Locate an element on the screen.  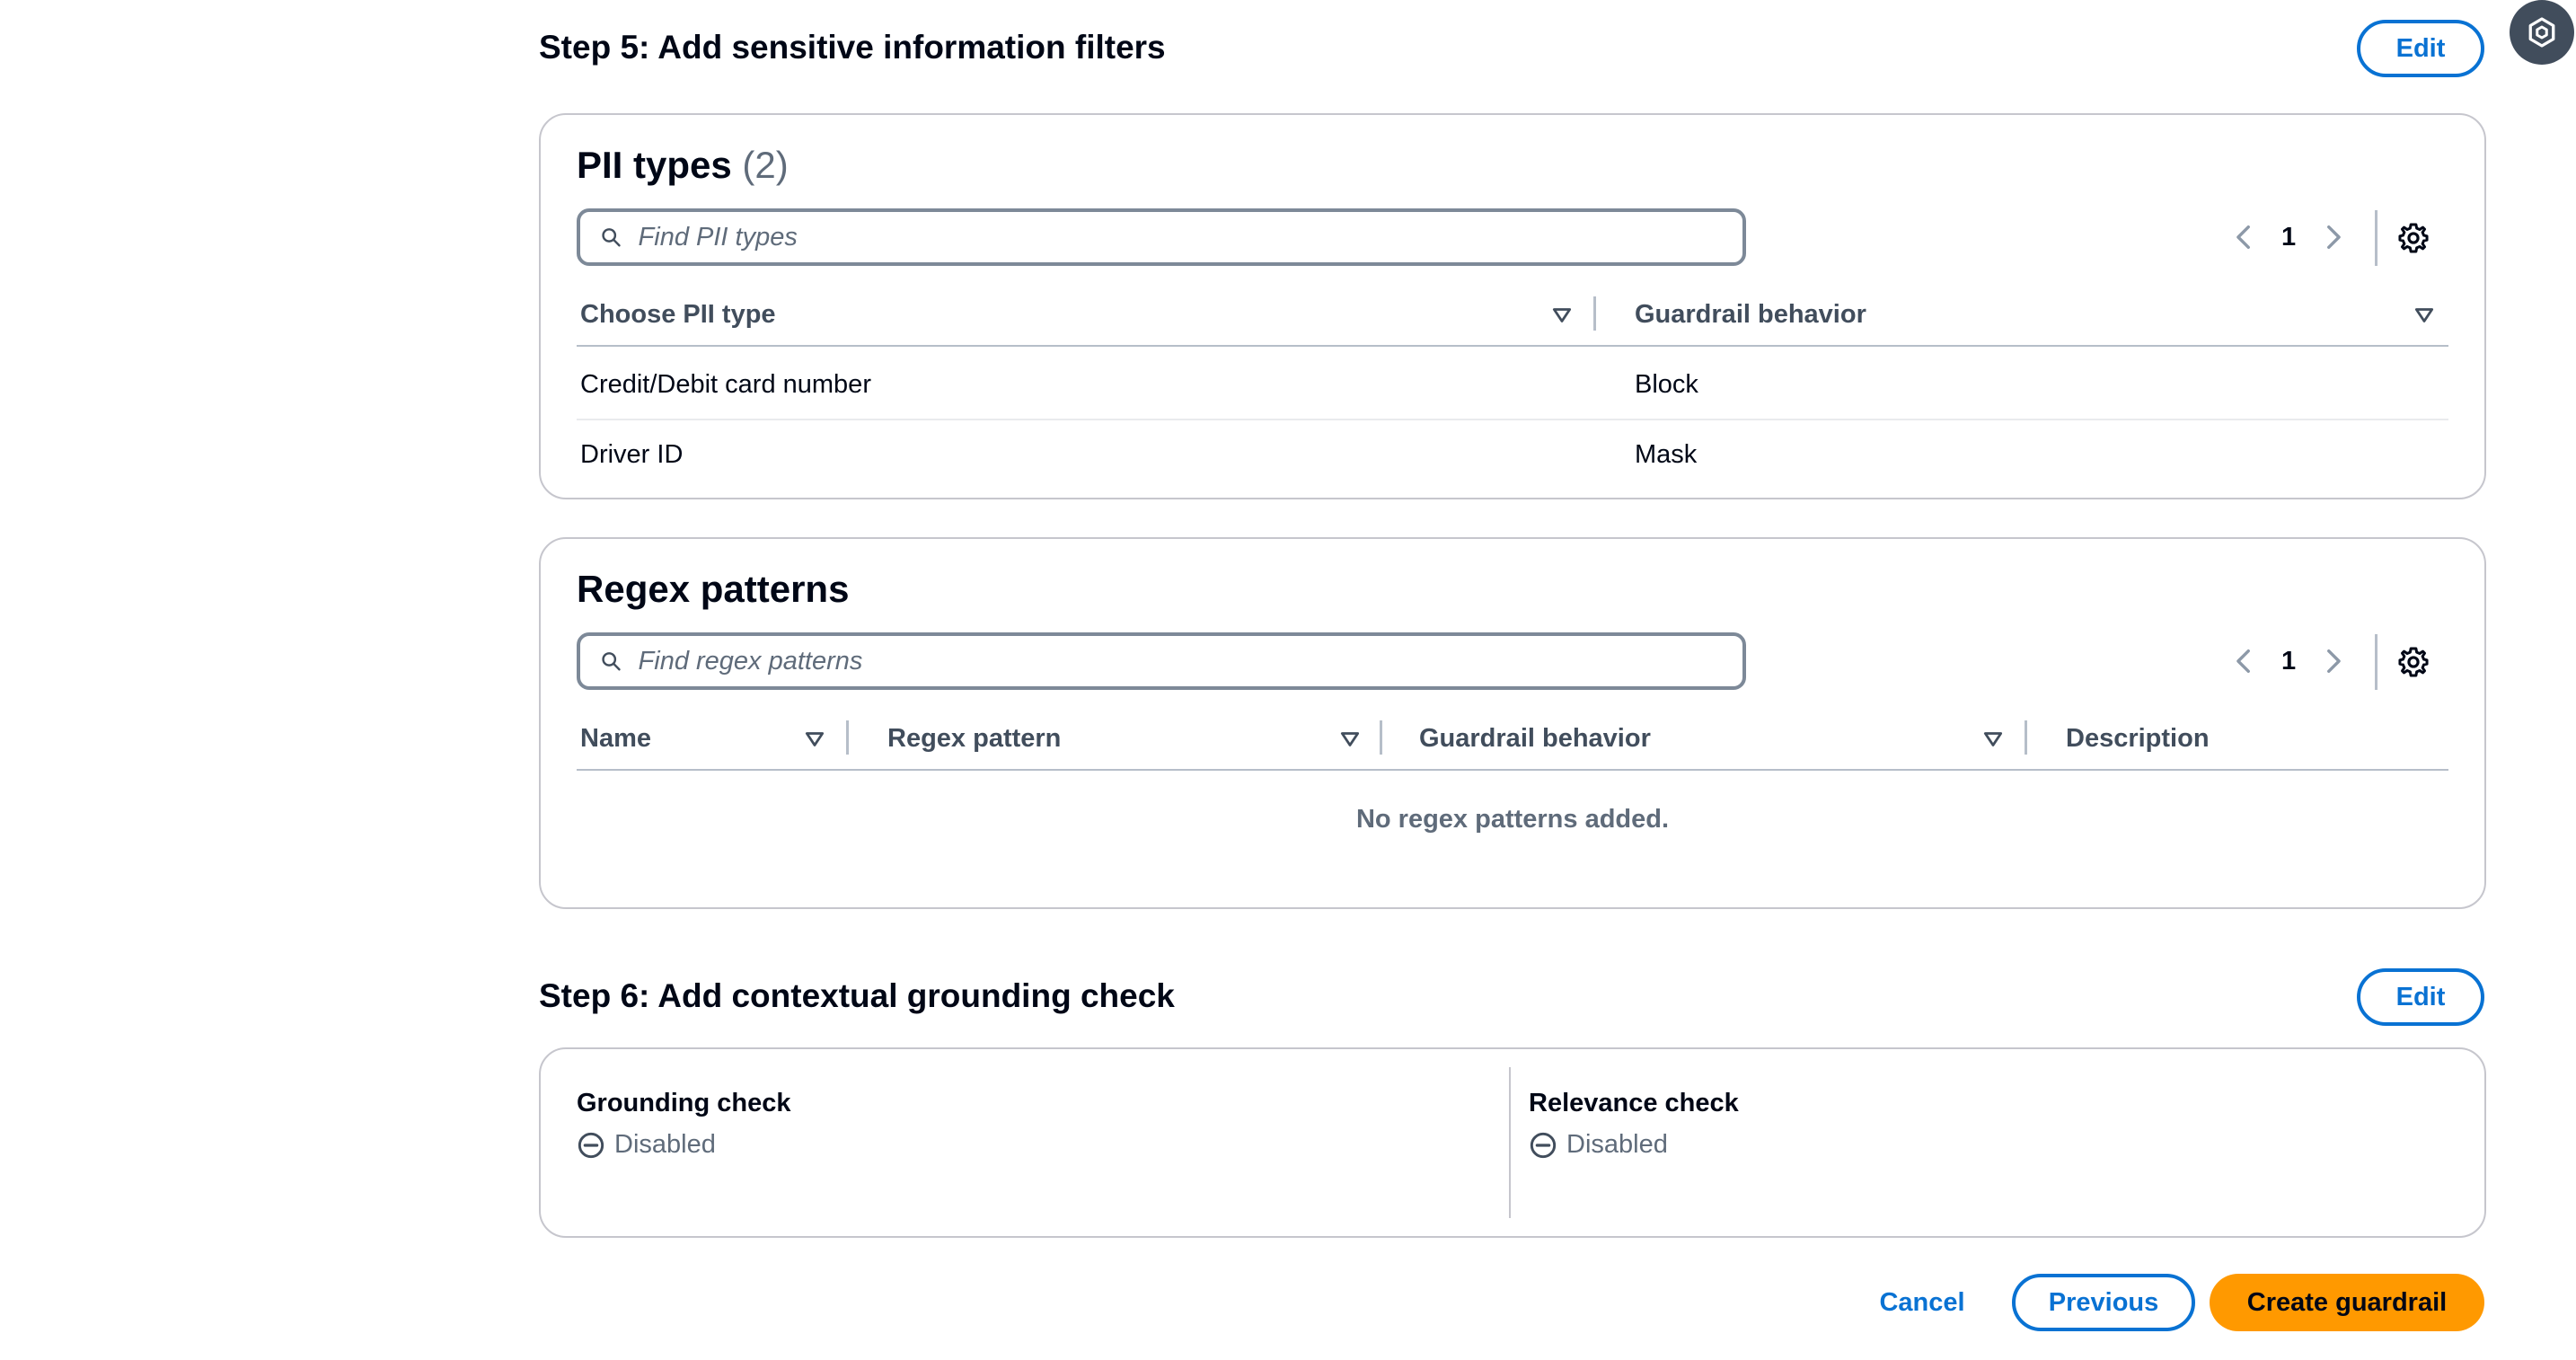
regex-search-input is located at coordinates (1189, 661).